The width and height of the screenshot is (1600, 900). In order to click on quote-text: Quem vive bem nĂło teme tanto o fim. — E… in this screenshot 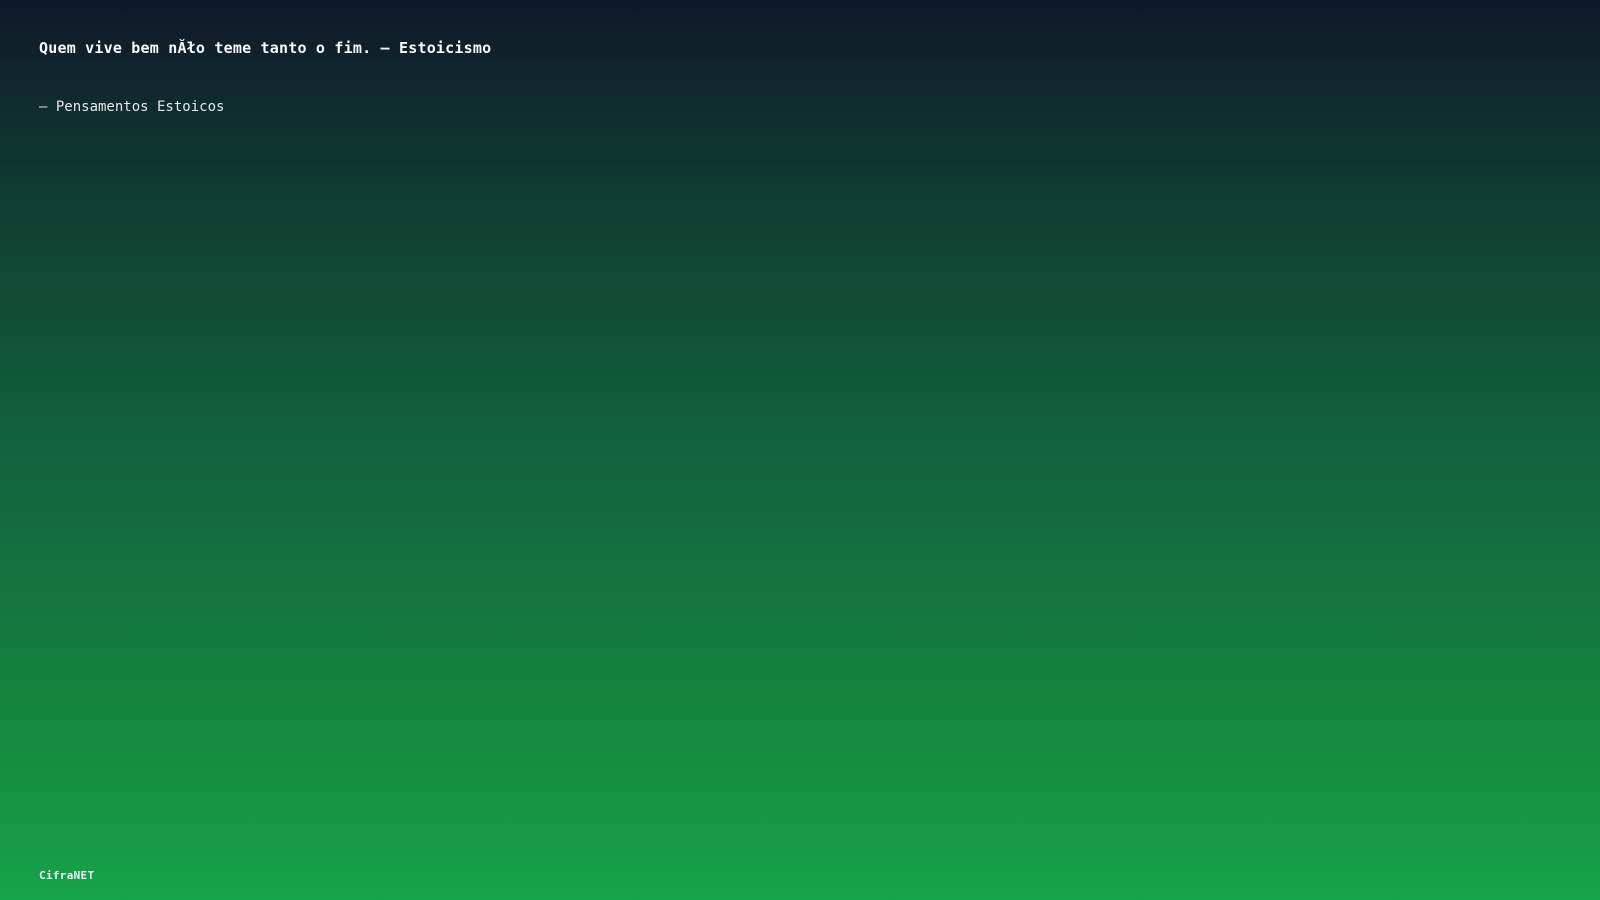, I will do `click(265, 48)`.